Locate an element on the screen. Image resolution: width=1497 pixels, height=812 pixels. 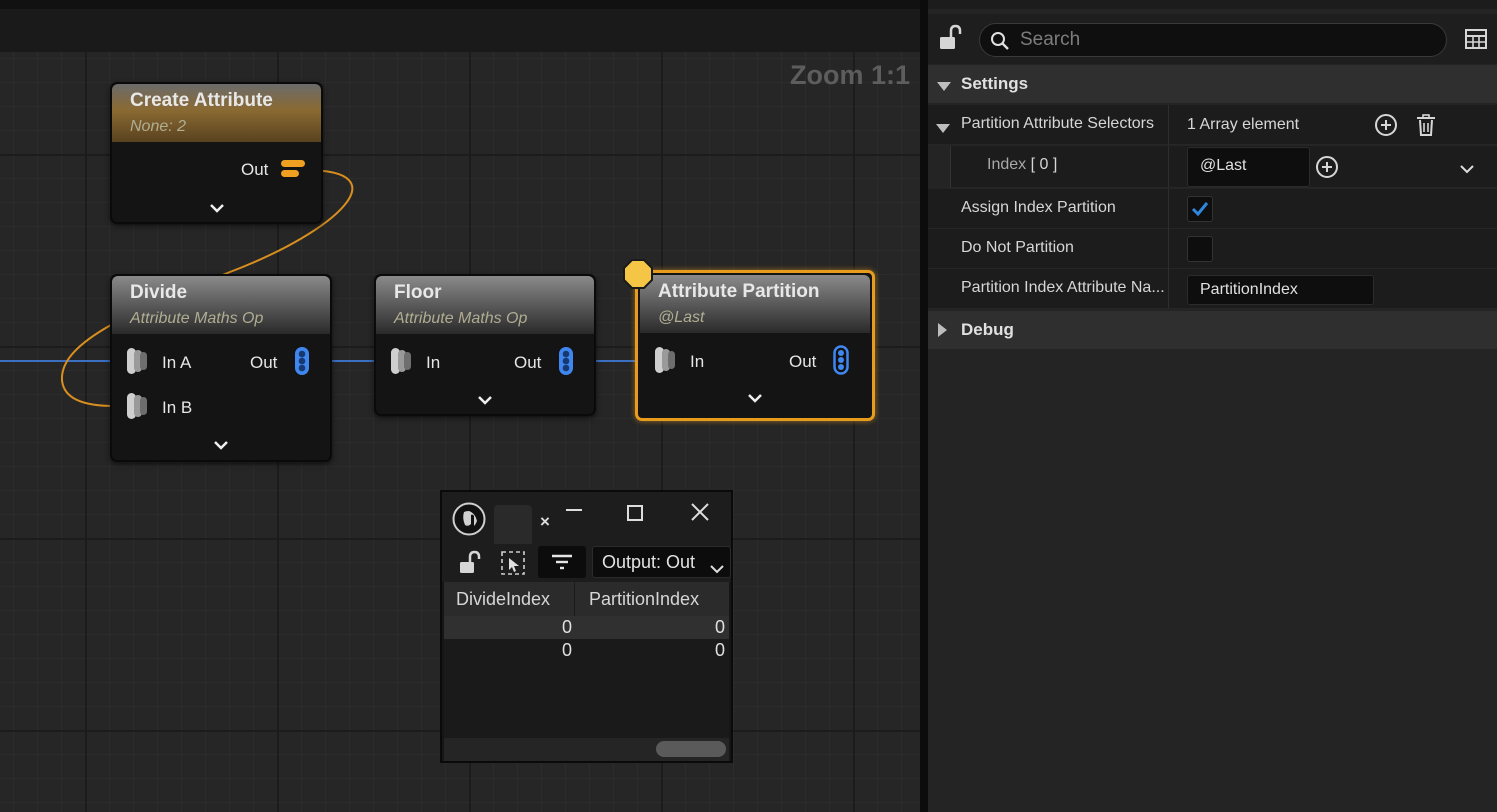
table-body: 0 0 0 0 is located at coordinates (586, 677).